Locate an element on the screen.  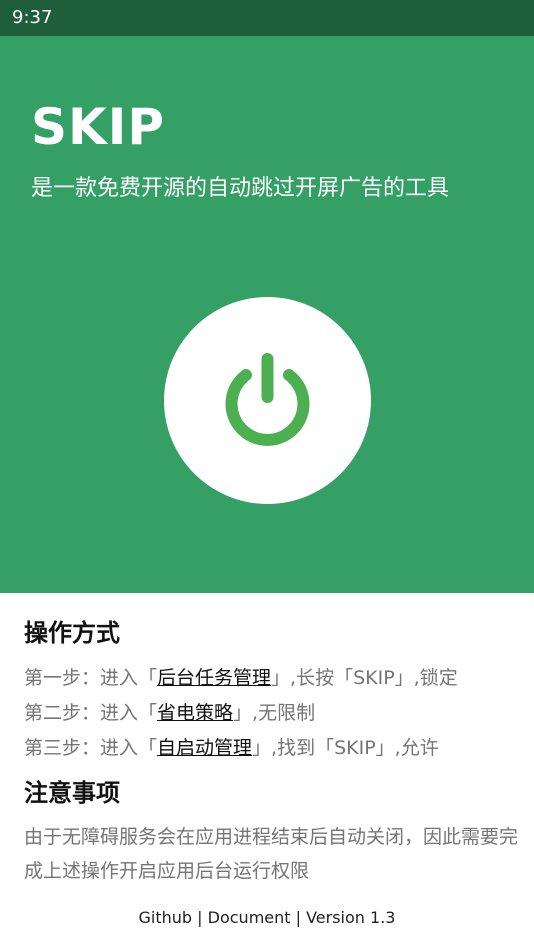
power-icon is located at coordinates (267, 399).